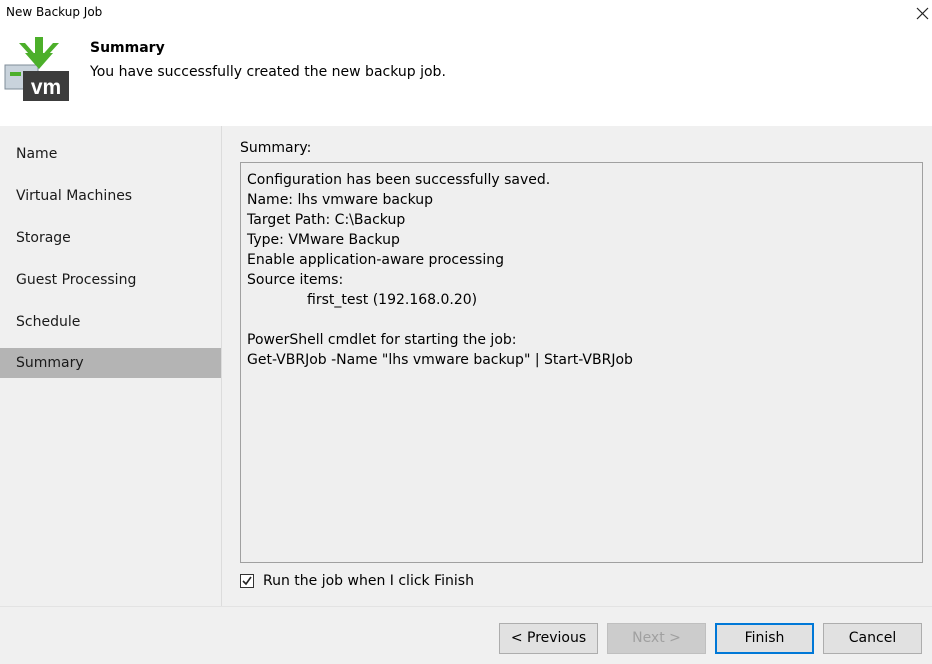  What do you see at coordinates (872, 638) in the screenshot?
I see `cancel-button: Cancel` at bounding box center [872, 638].